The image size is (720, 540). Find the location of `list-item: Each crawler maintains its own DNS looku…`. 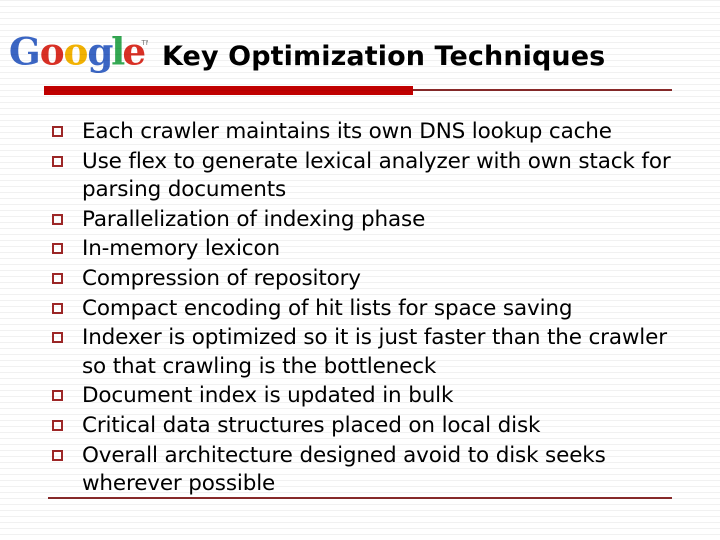

list-item: Each crawler maintains its own DNS looku… is located at coordinates (364, 132).